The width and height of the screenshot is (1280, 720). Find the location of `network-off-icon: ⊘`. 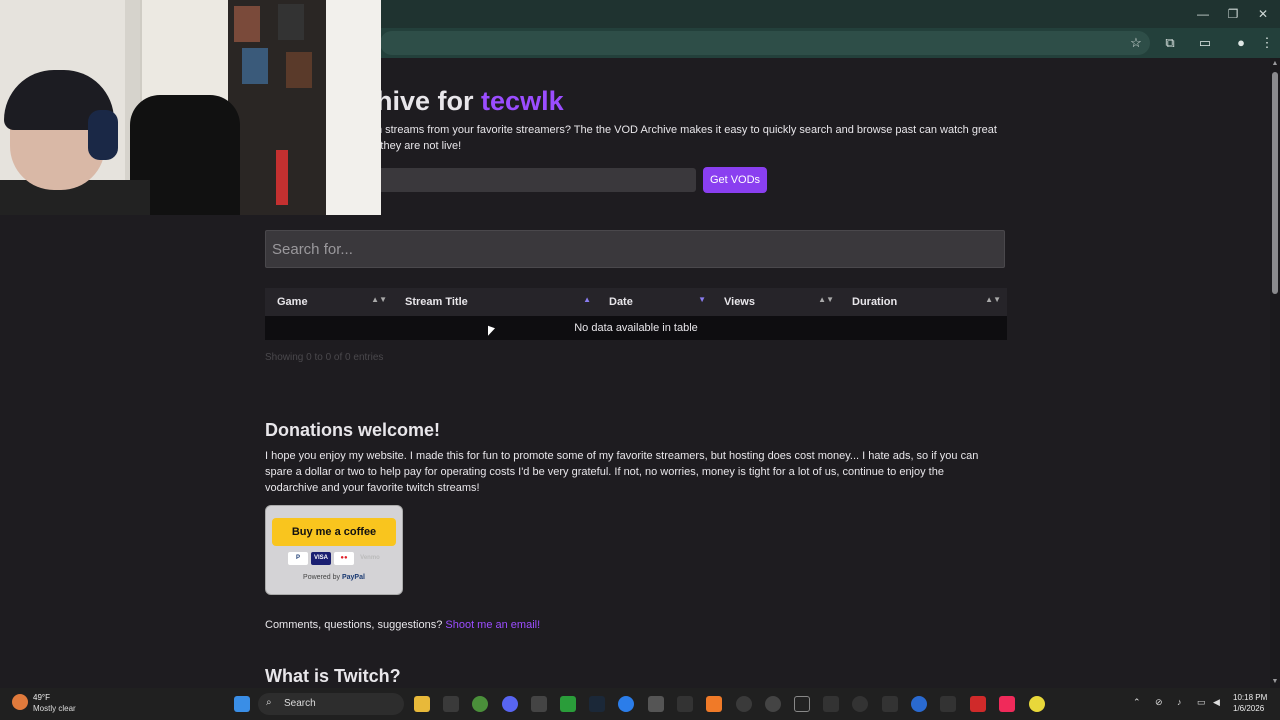

network-off-icon: ⊘ is located at coordinates (1159, 702).